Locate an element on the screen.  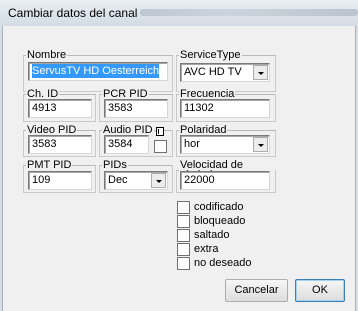
audio-pid-input: 3584 is located at coordinates (126, 144).